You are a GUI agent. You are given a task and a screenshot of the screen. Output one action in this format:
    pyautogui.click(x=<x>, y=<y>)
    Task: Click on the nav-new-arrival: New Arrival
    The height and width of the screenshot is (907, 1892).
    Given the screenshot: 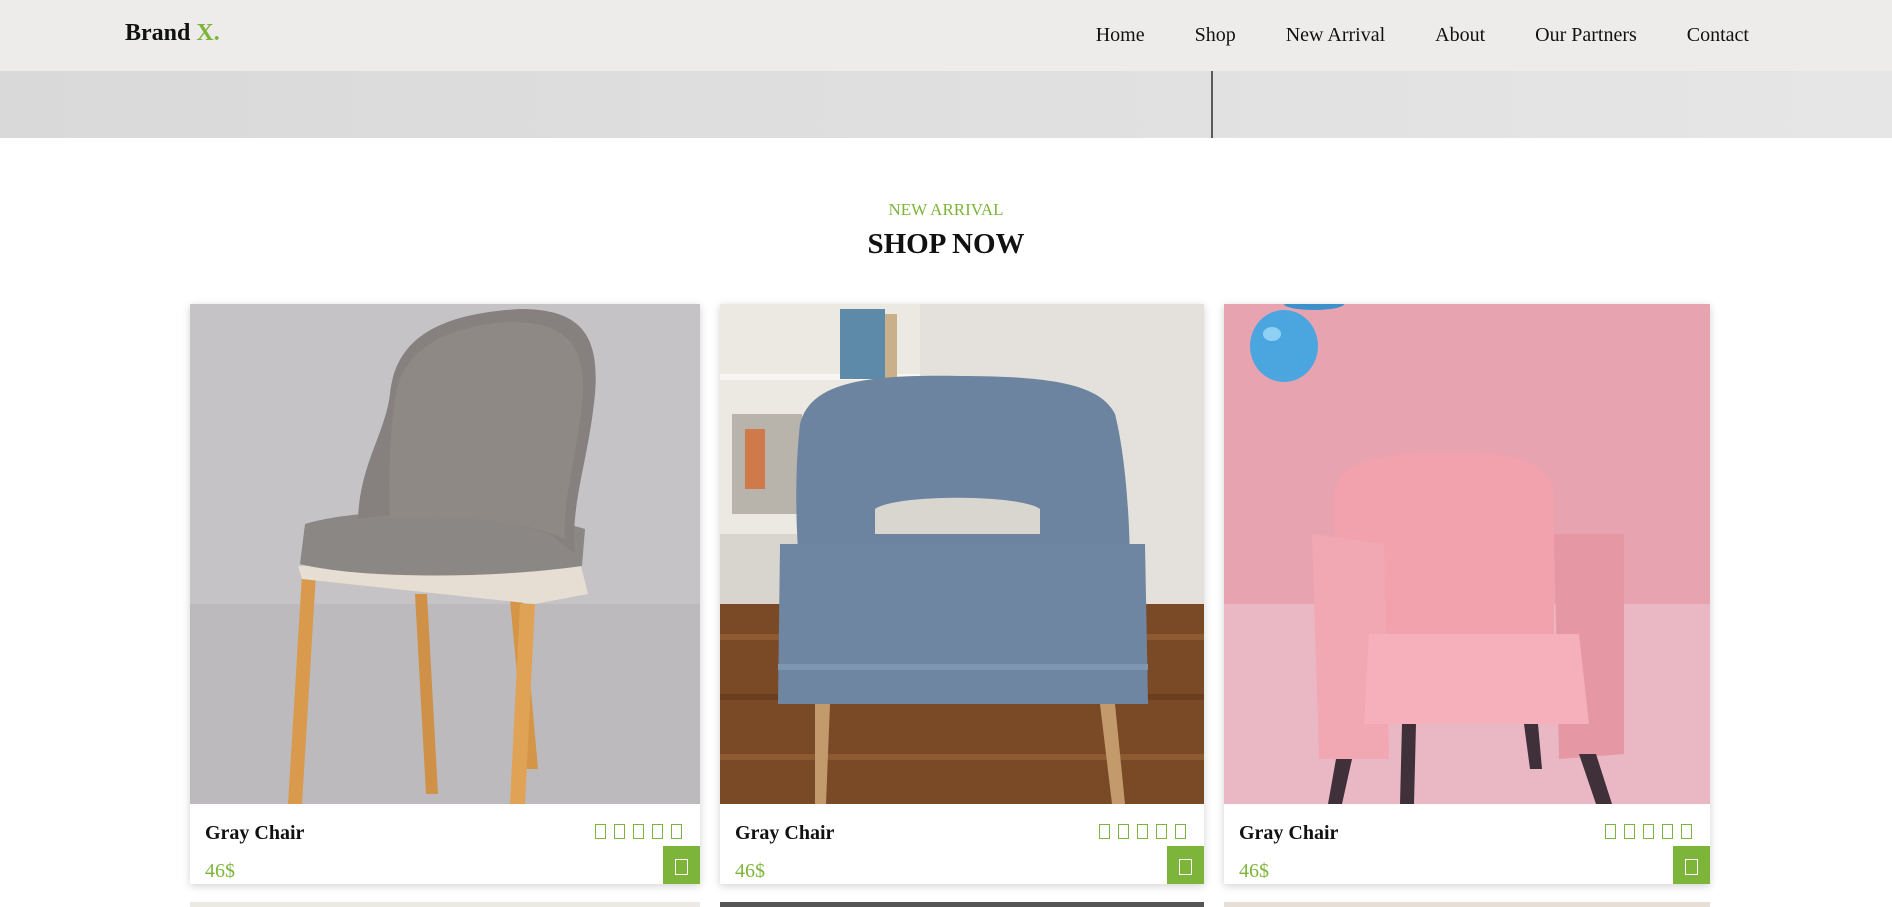 What is the action you would take?
    pyautogui.click(x=1335, y=35)
    